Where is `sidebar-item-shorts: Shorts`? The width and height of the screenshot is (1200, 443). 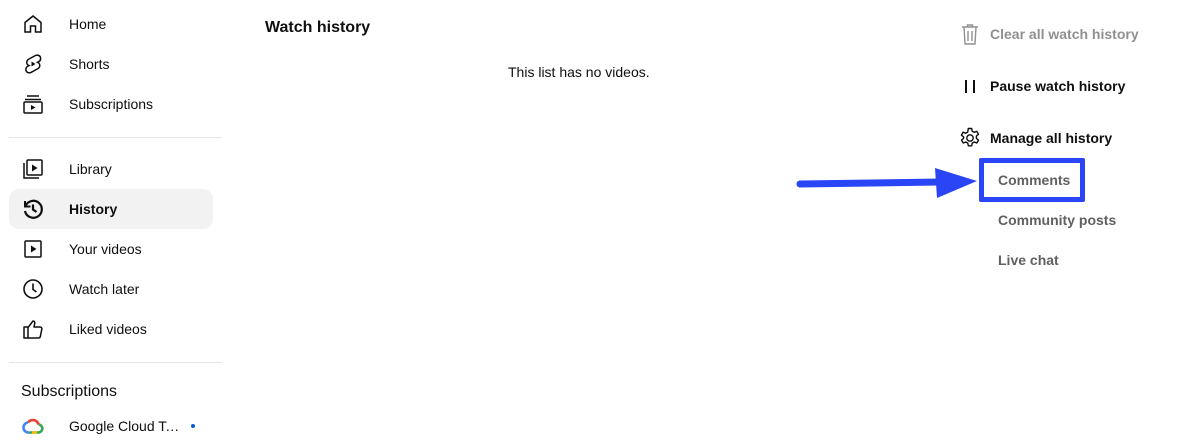 sidebar-item-shorts: Shorts is located at coordinates (111, 64).